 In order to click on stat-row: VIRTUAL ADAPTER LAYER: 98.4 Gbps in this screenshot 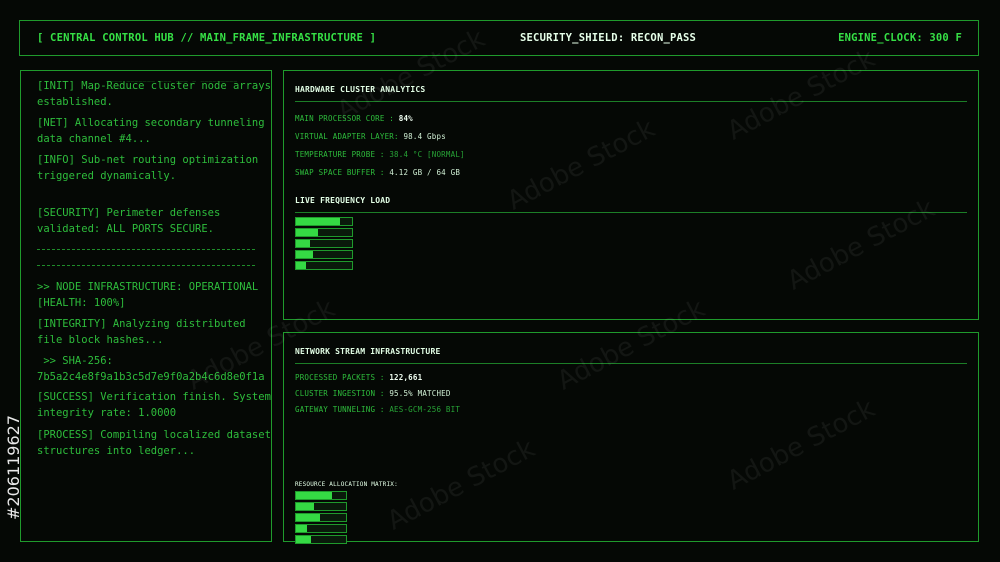, I will do `click(370, 136)`.